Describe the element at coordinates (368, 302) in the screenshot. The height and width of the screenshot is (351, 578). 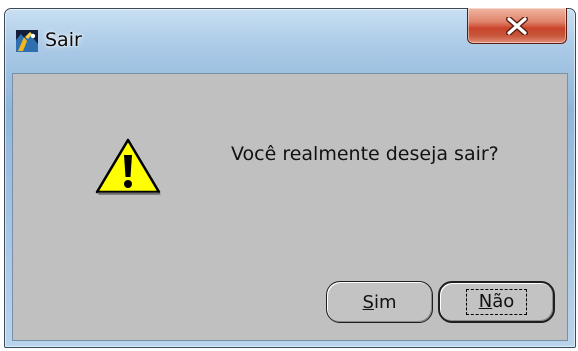
I see `yes-button-mnemonic: S` at that location.